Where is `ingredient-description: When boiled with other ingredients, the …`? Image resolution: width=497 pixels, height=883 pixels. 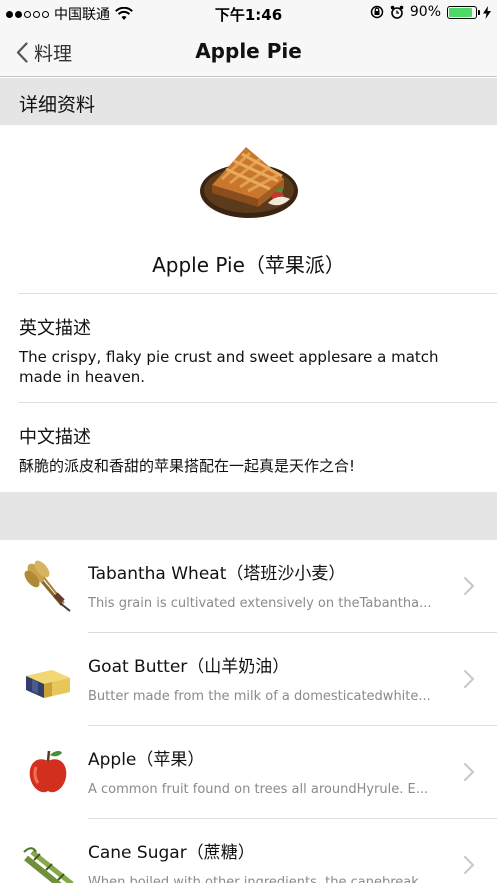
ingredient-description: When boiled with other ingredients, the … is located at coordinates (260, 879).